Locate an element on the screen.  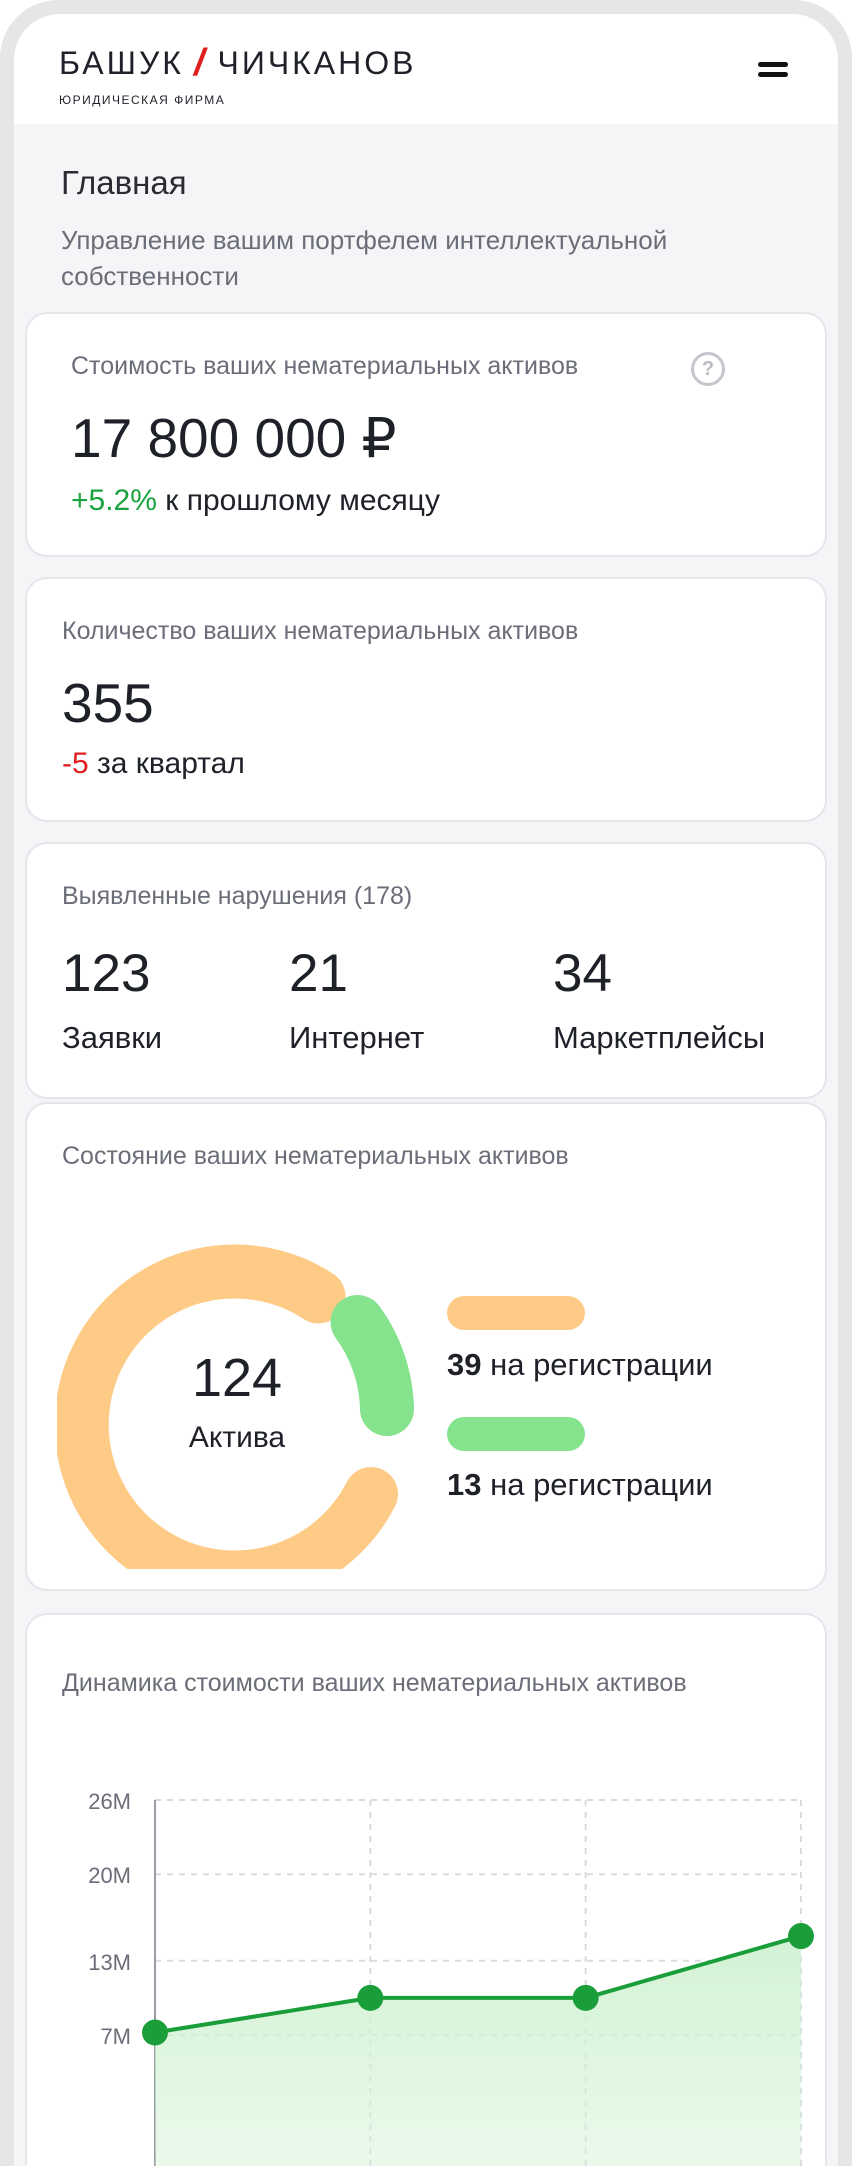
question-circle-icon: ? is located at coordinates (708, 369).